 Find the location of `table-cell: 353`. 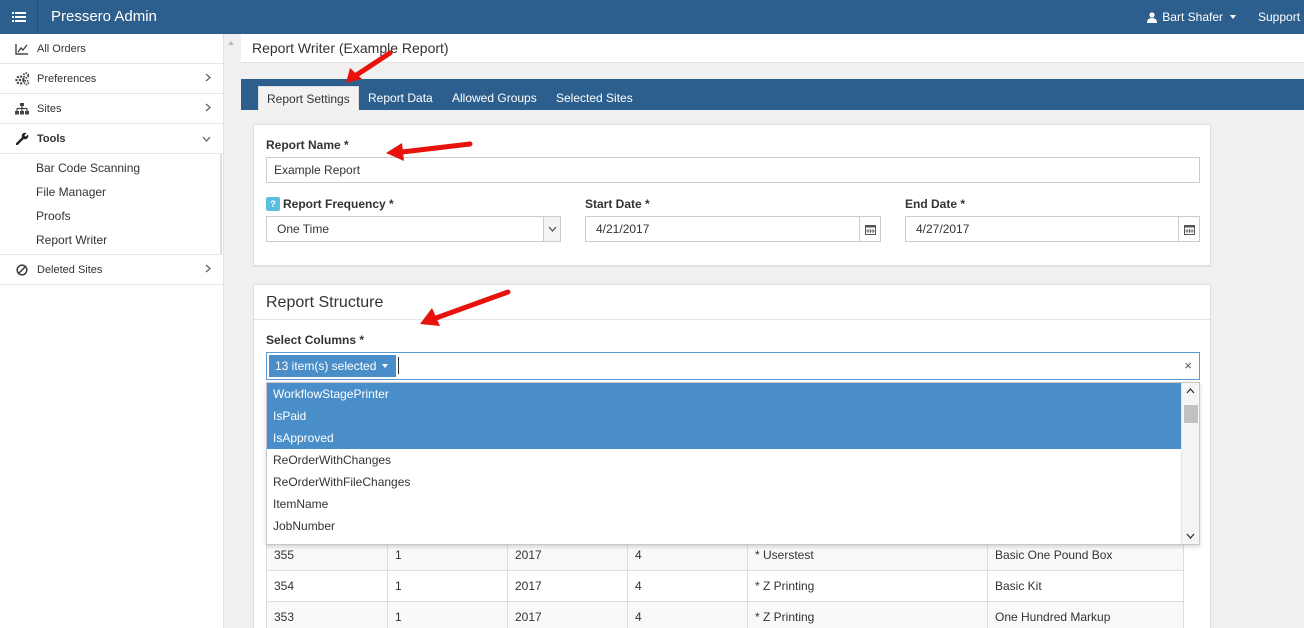

table-cell: 353 is located at coordinates (327, 614).